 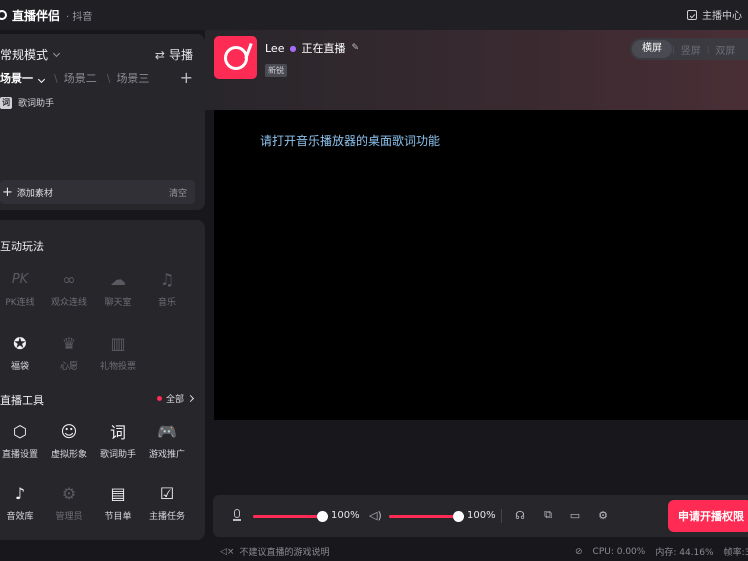 I want to click on streamer-center-label: 主播中心, so click(x=722, y=16).